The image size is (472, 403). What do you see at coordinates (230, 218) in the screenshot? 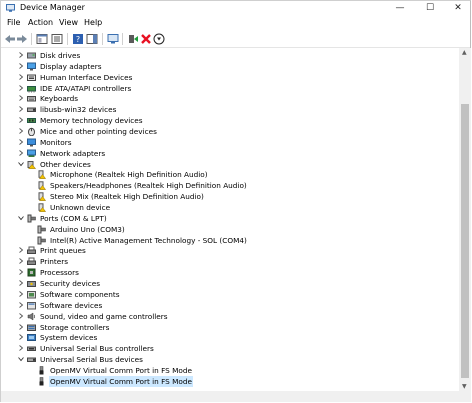
I see `tree-category: Ports (COM & LPT)` at bounding box center [230, 218].